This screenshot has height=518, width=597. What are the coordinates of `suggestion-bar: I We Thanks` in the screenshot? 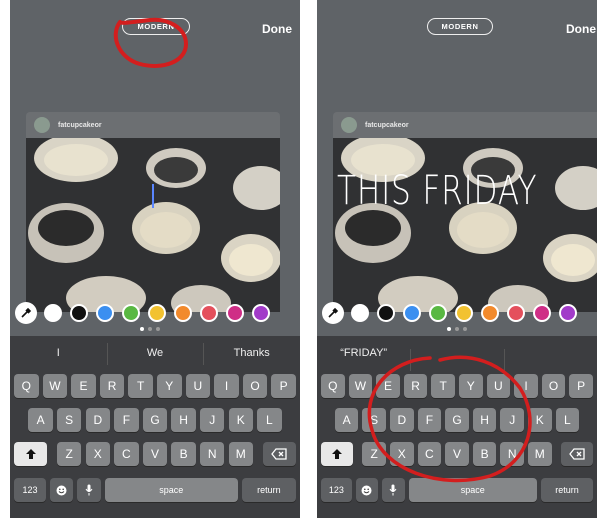 It's located at (155, 353).